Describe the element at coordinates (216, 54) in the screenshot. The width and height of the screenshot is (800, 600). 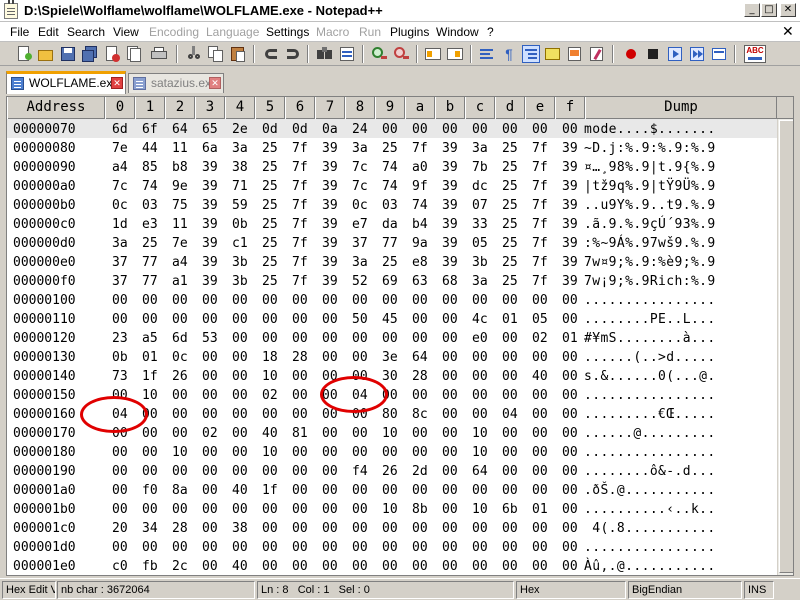
I see `copy-icon` at that location.